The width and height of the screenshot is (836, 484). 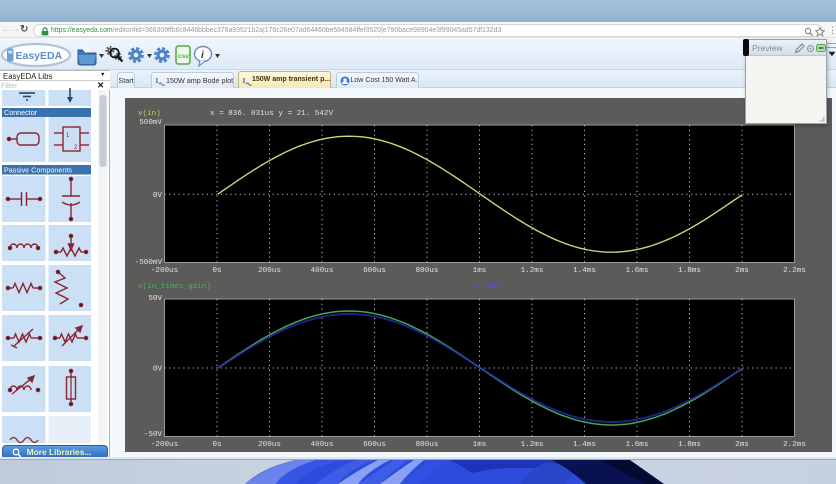 What do you see at coordinates (38, 170) in the screenshot?
I see `svg-text: Passive Components` at bounding box center [38, 170].